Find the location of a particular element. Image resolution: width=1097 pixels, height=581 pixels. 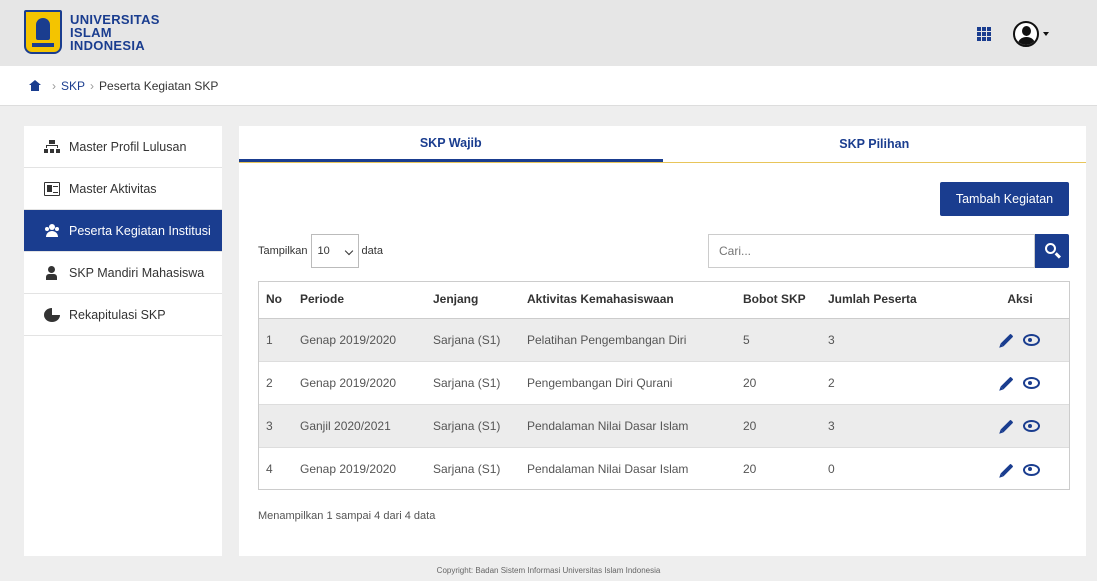

logo-text: UNIVERSITAS ISLAM INDONESIA is located at coordinates (115, 32).